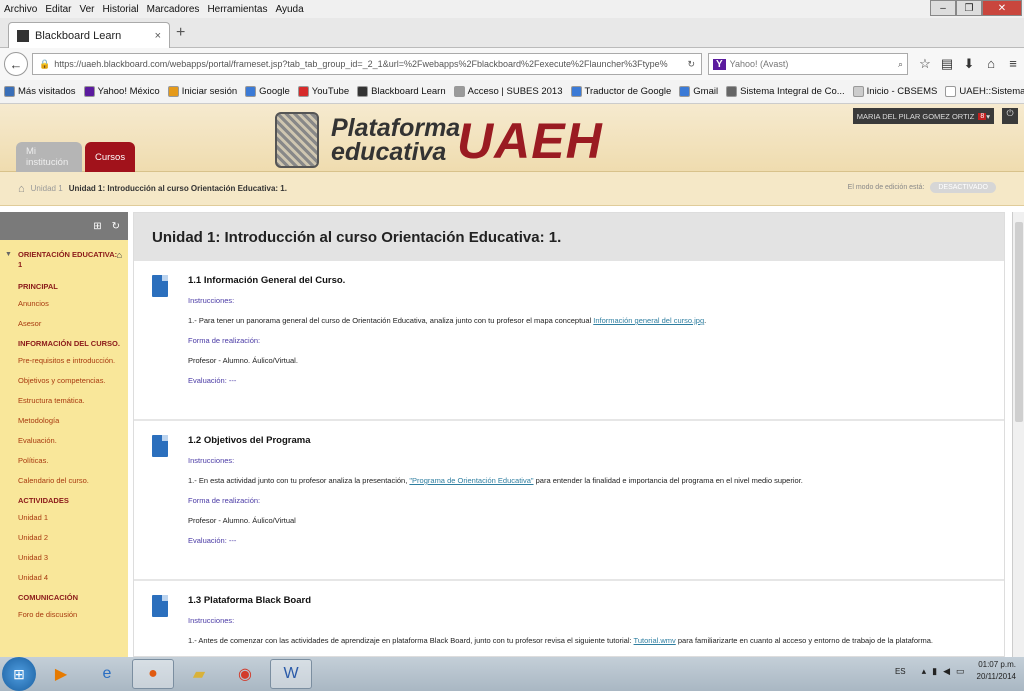 This screenshot has height=691, width=1024. Describe the element at coordinates (943, 8) in the screenshot. I see `minimize-button: –` at that location.